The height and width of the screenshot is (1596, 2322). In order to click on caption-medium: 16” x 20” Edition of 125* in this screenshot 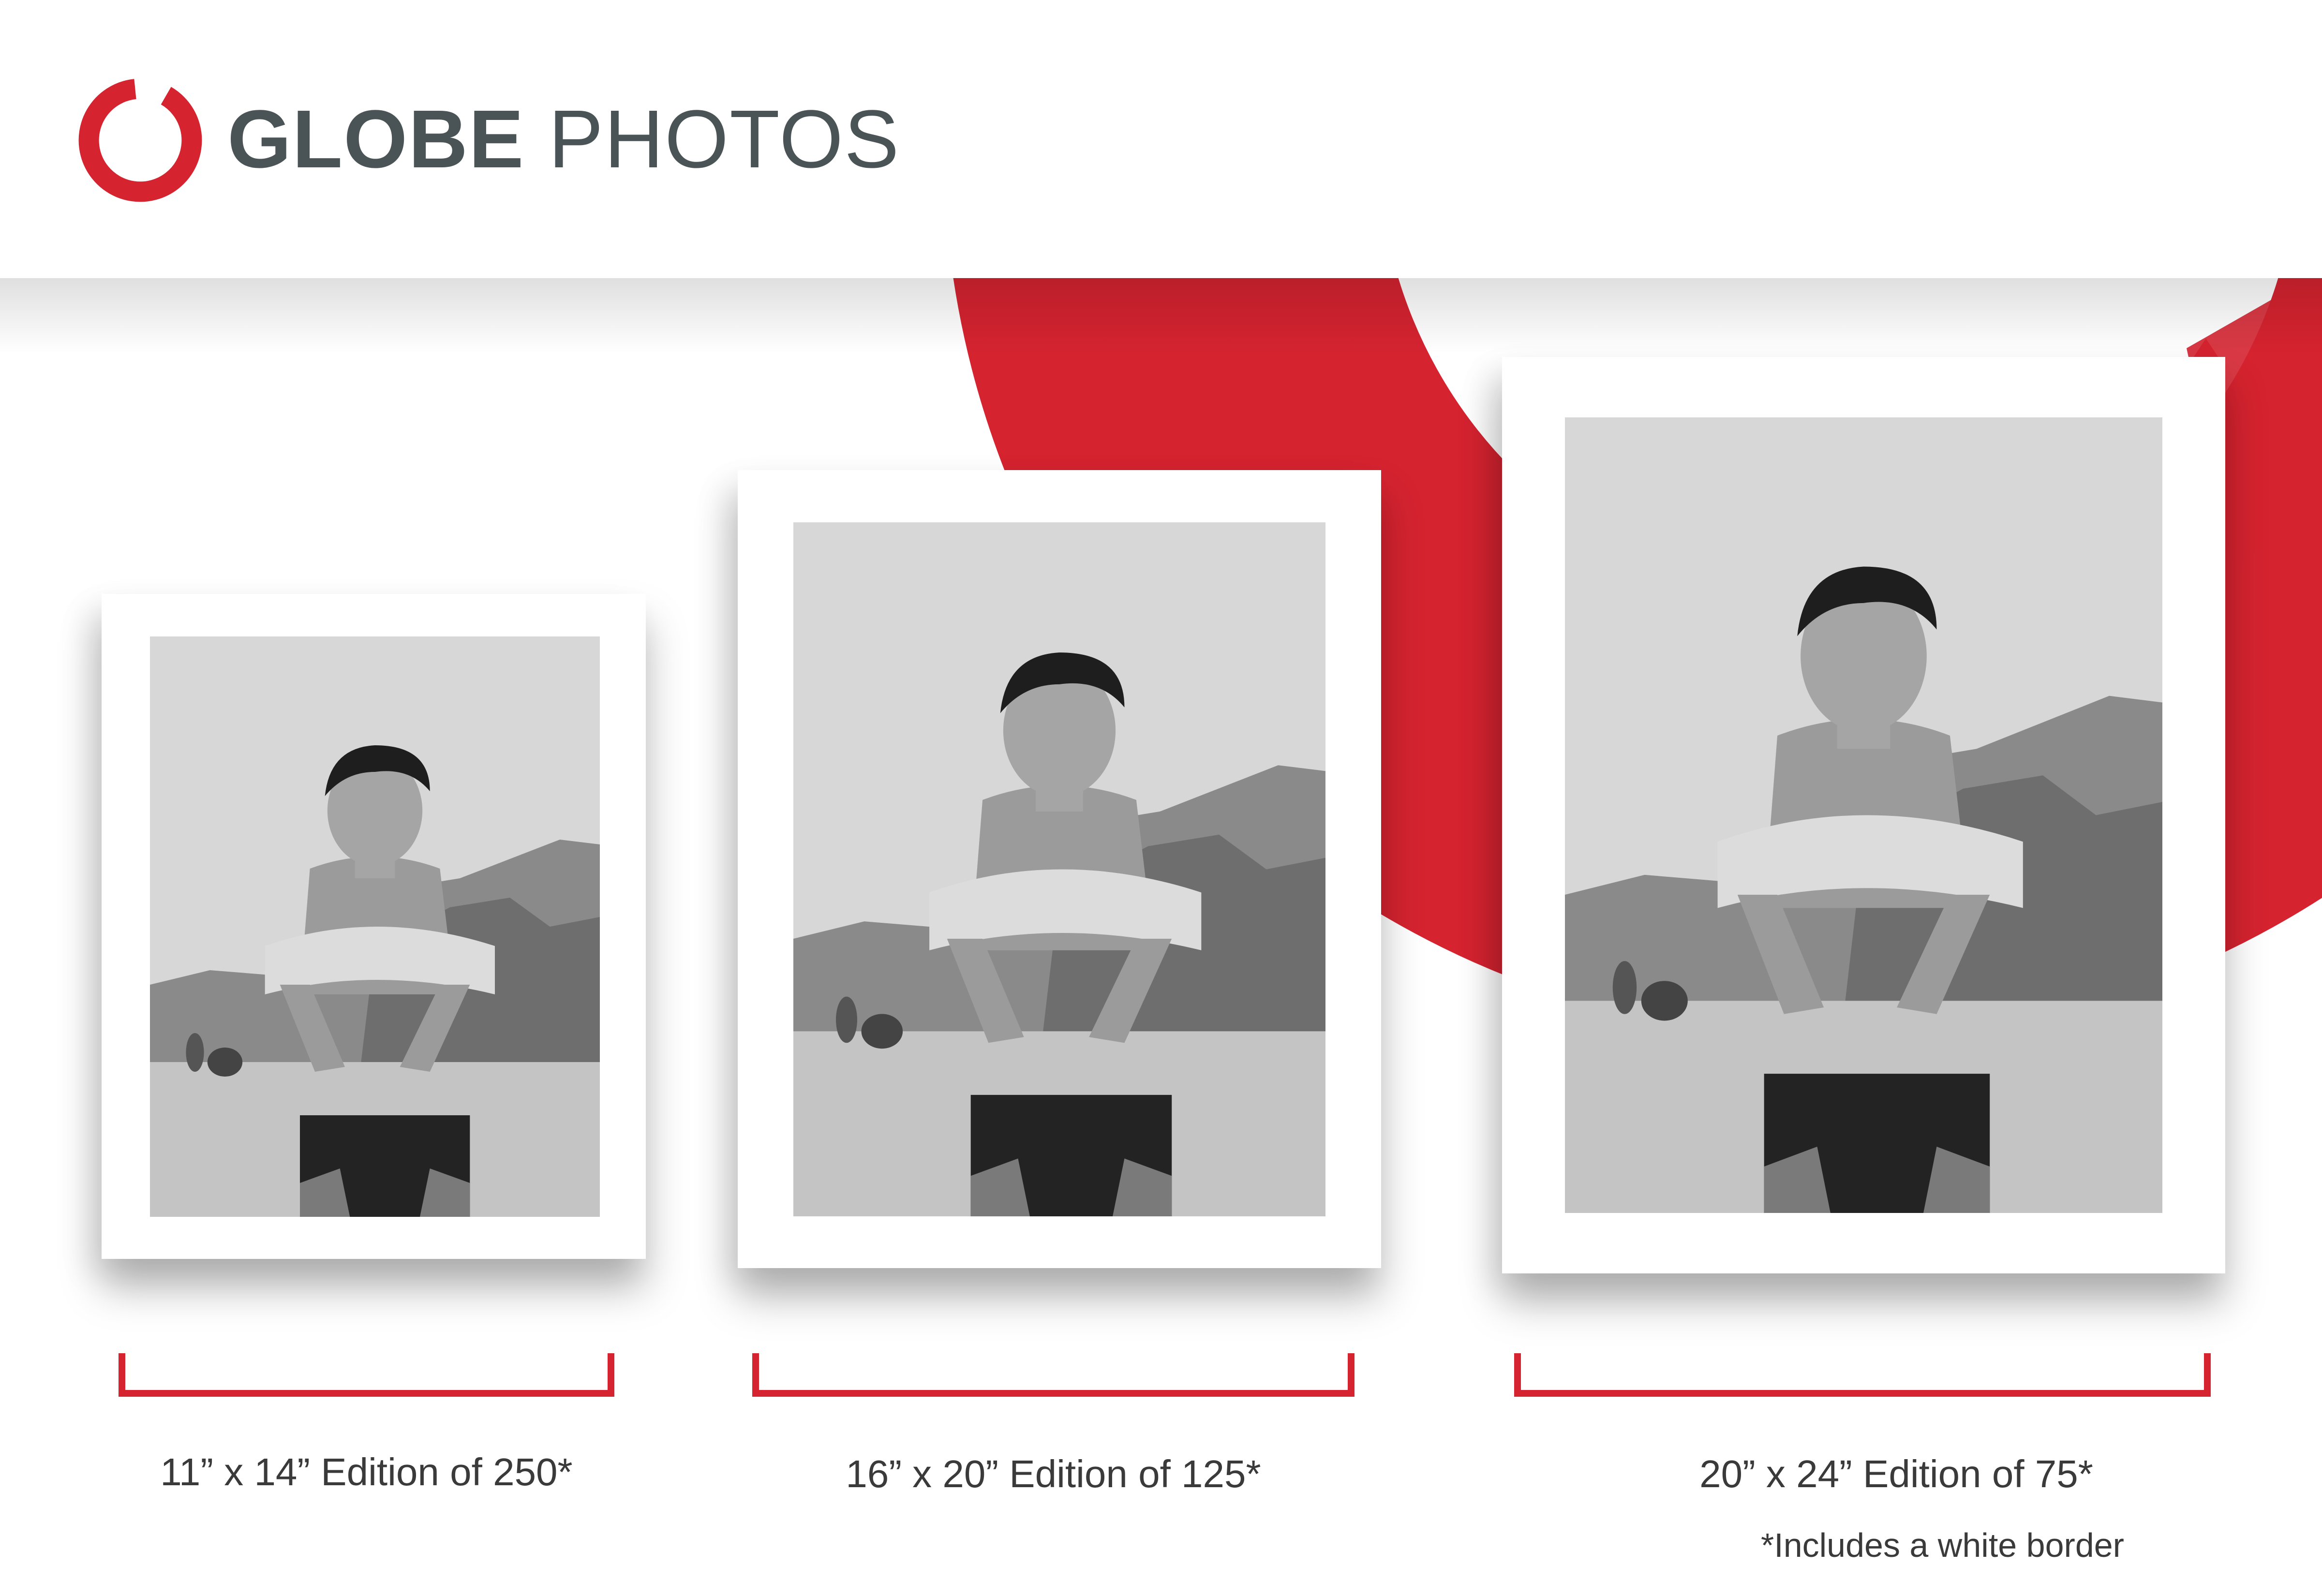, I will do `click(1053, 1473)`.